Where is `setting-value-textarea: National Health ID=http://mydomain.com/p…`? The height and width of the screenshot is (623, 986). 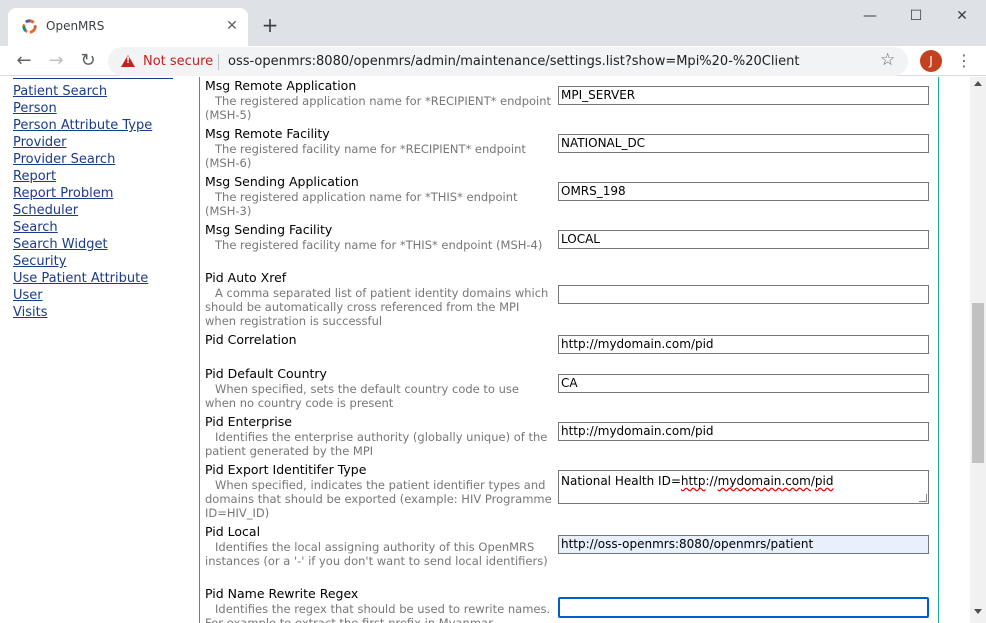 setting-value-textarea: National Health ID=http://mydomain.com/p… is located at coordinates (743, 487).